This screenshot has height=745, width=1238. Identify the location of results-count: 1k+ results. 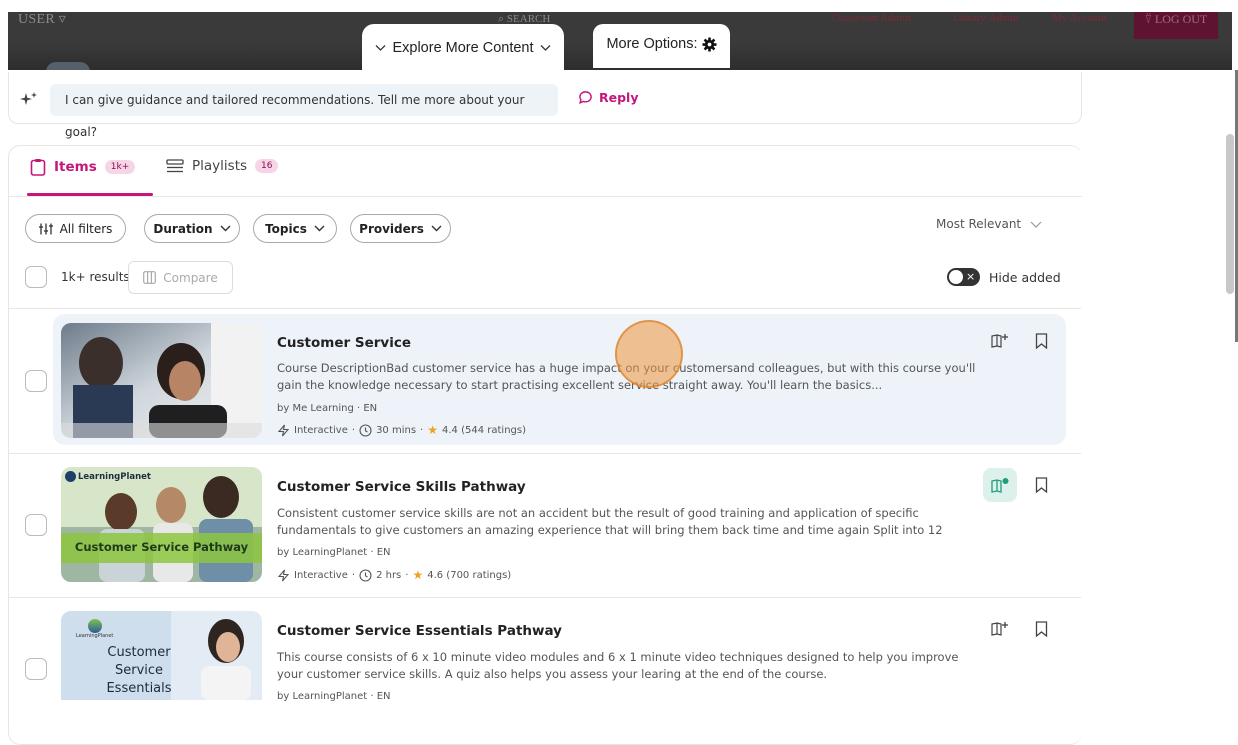
(95, 277).